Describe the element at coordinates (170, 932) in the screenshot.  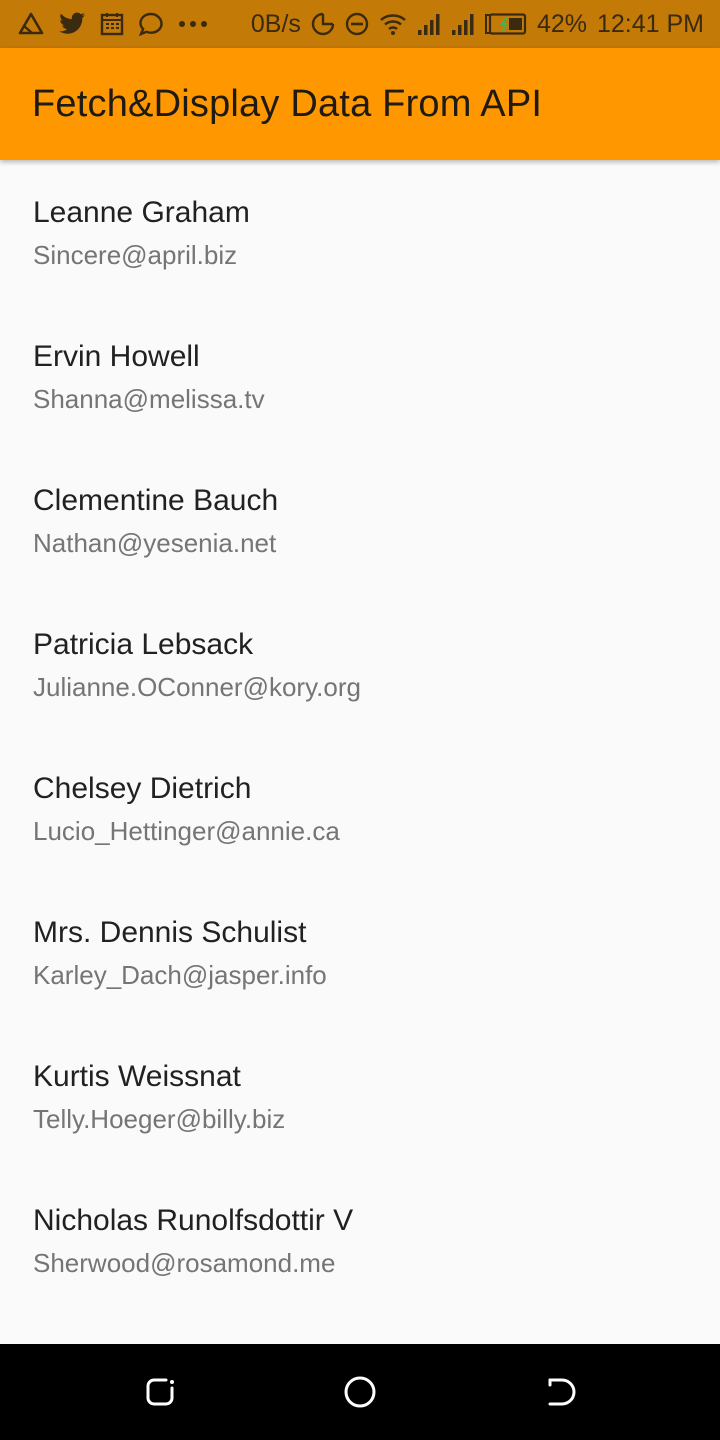
I see `user-name: Mrs. Dennis Schulist` at that location.